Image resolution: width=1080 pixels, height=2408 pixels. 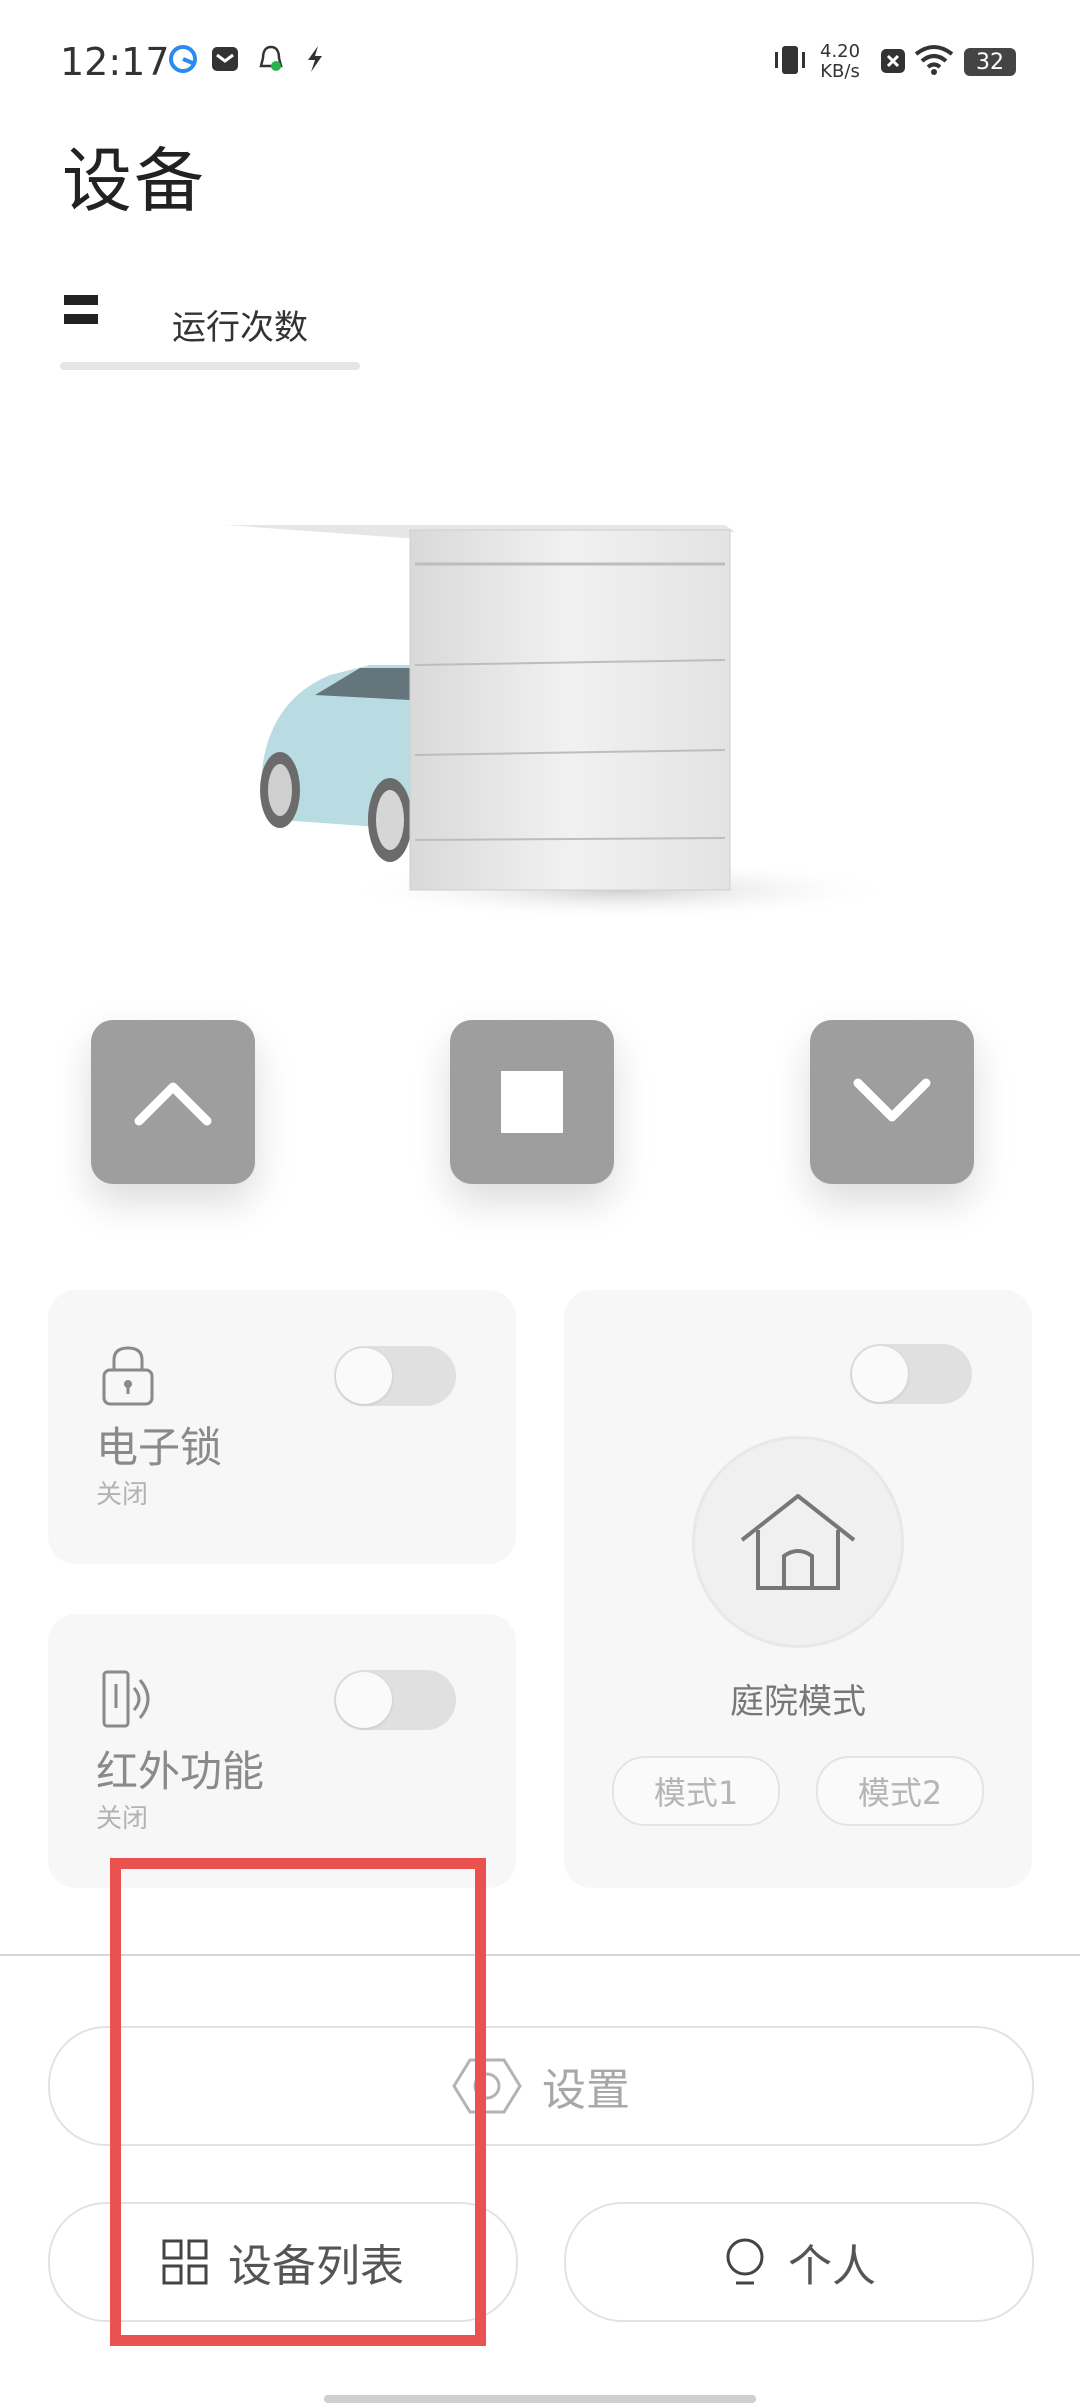 What do you see at coordinates (798, 1702) in the screenshot?
I see `courtyard-mode-title: 庭院模式` at bounding box center [798, 1702].